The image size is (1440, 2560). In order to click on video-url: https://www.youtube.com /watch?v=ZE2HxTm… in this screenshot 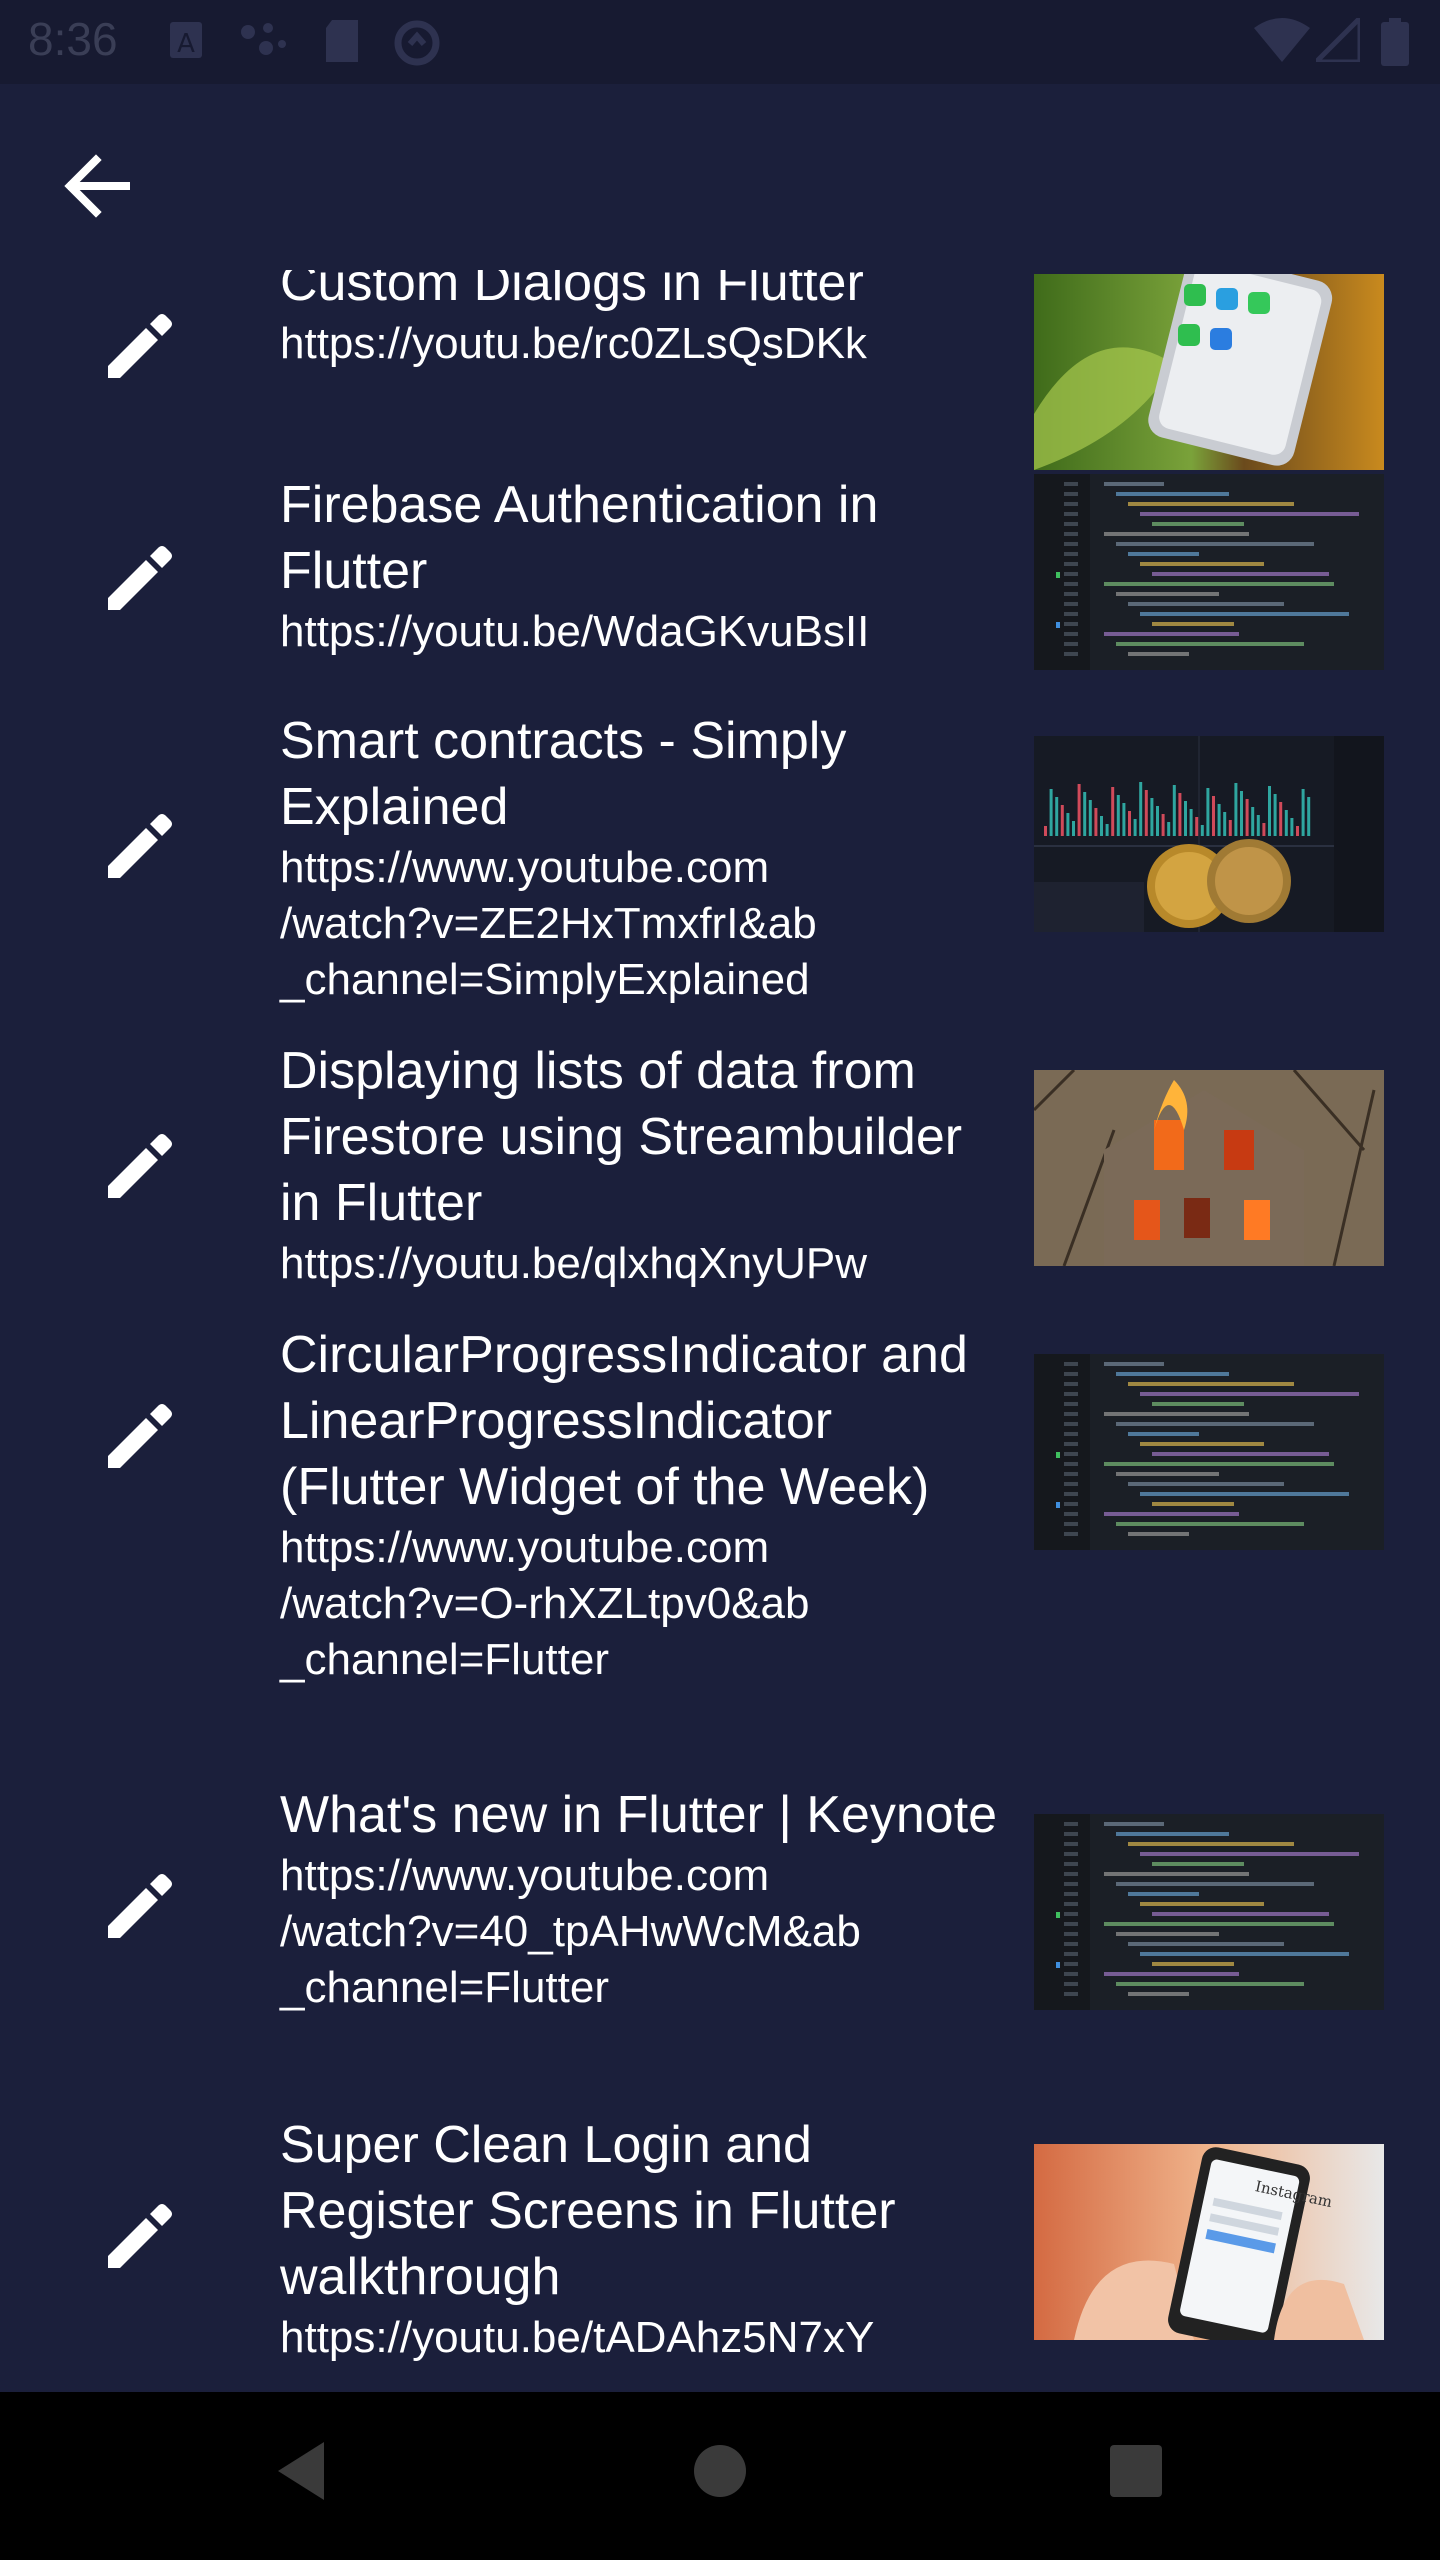, I will do `click(640, 924)`.